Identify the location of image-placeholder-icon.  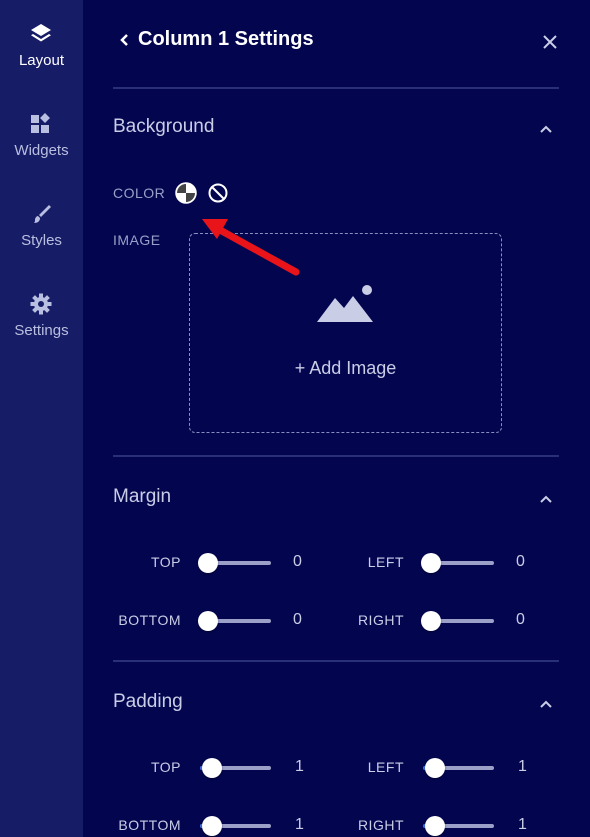
(345, 303).